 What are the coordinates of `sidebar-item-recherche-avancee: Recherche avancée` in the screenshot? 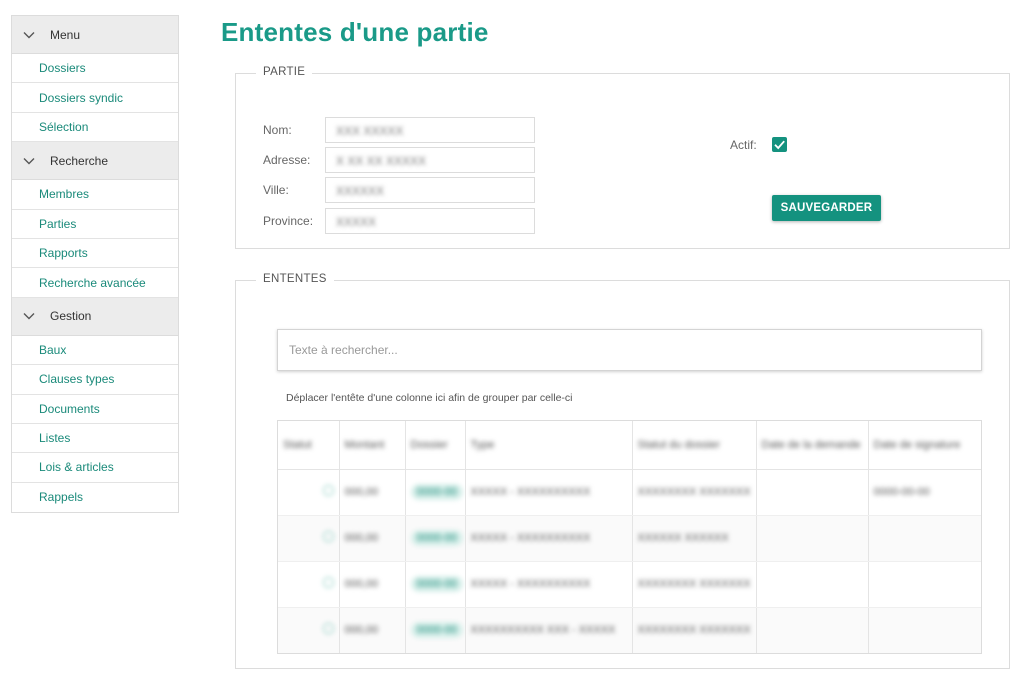 It's located at (95, 283).